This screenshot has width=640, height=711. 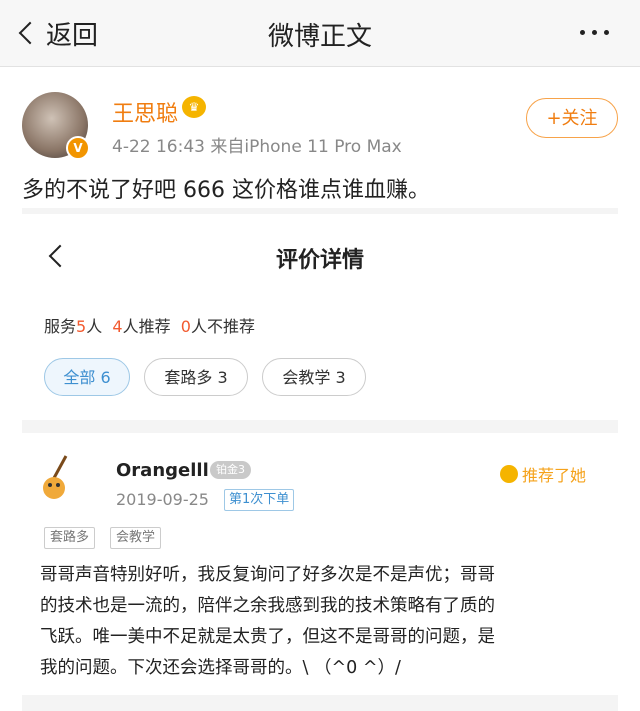 What do you see at coordinates (306, 147) in the screenshot?
I see `post-source: 来自iPhone 11 Pro Max` at bounding box center [306, 147].